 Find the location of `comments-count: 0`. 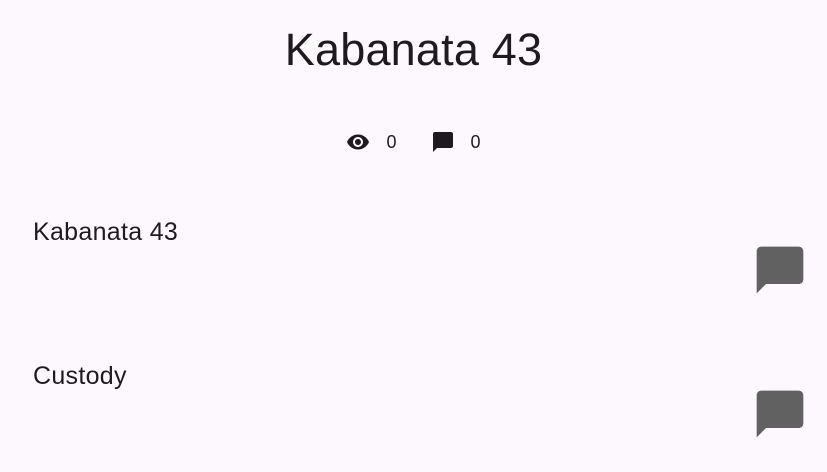

comments-count: 0 is located at coordinates (475, 141).